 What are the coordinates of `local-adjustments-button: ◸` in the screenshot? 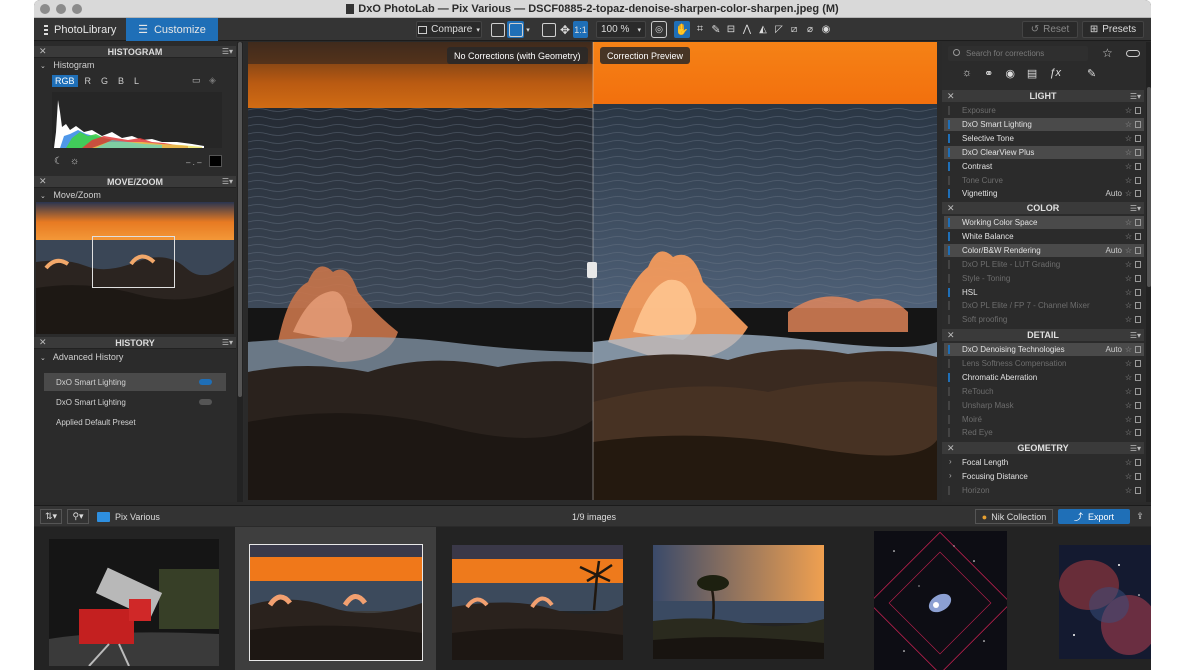 It's located at (779, 29).